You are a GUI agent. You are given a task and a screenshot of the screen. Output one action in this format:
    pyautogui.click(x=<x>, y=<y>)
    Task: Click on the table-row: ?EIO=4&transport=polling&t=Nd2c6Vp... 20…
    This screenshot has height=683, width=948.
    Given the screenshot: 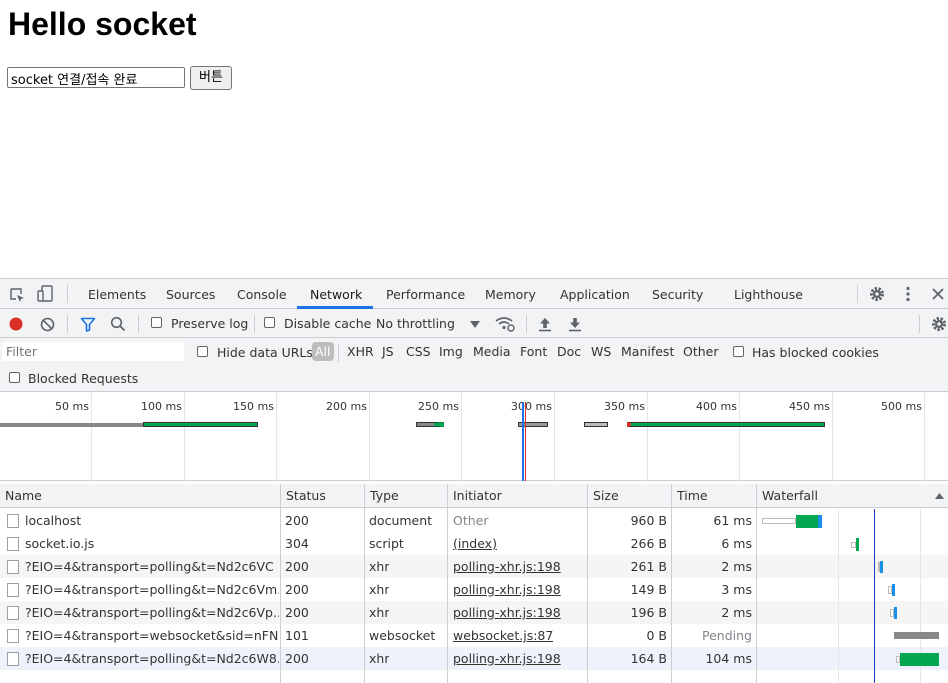 What is the action you would take?
    pyautogui.click(x=474, y=612)
    